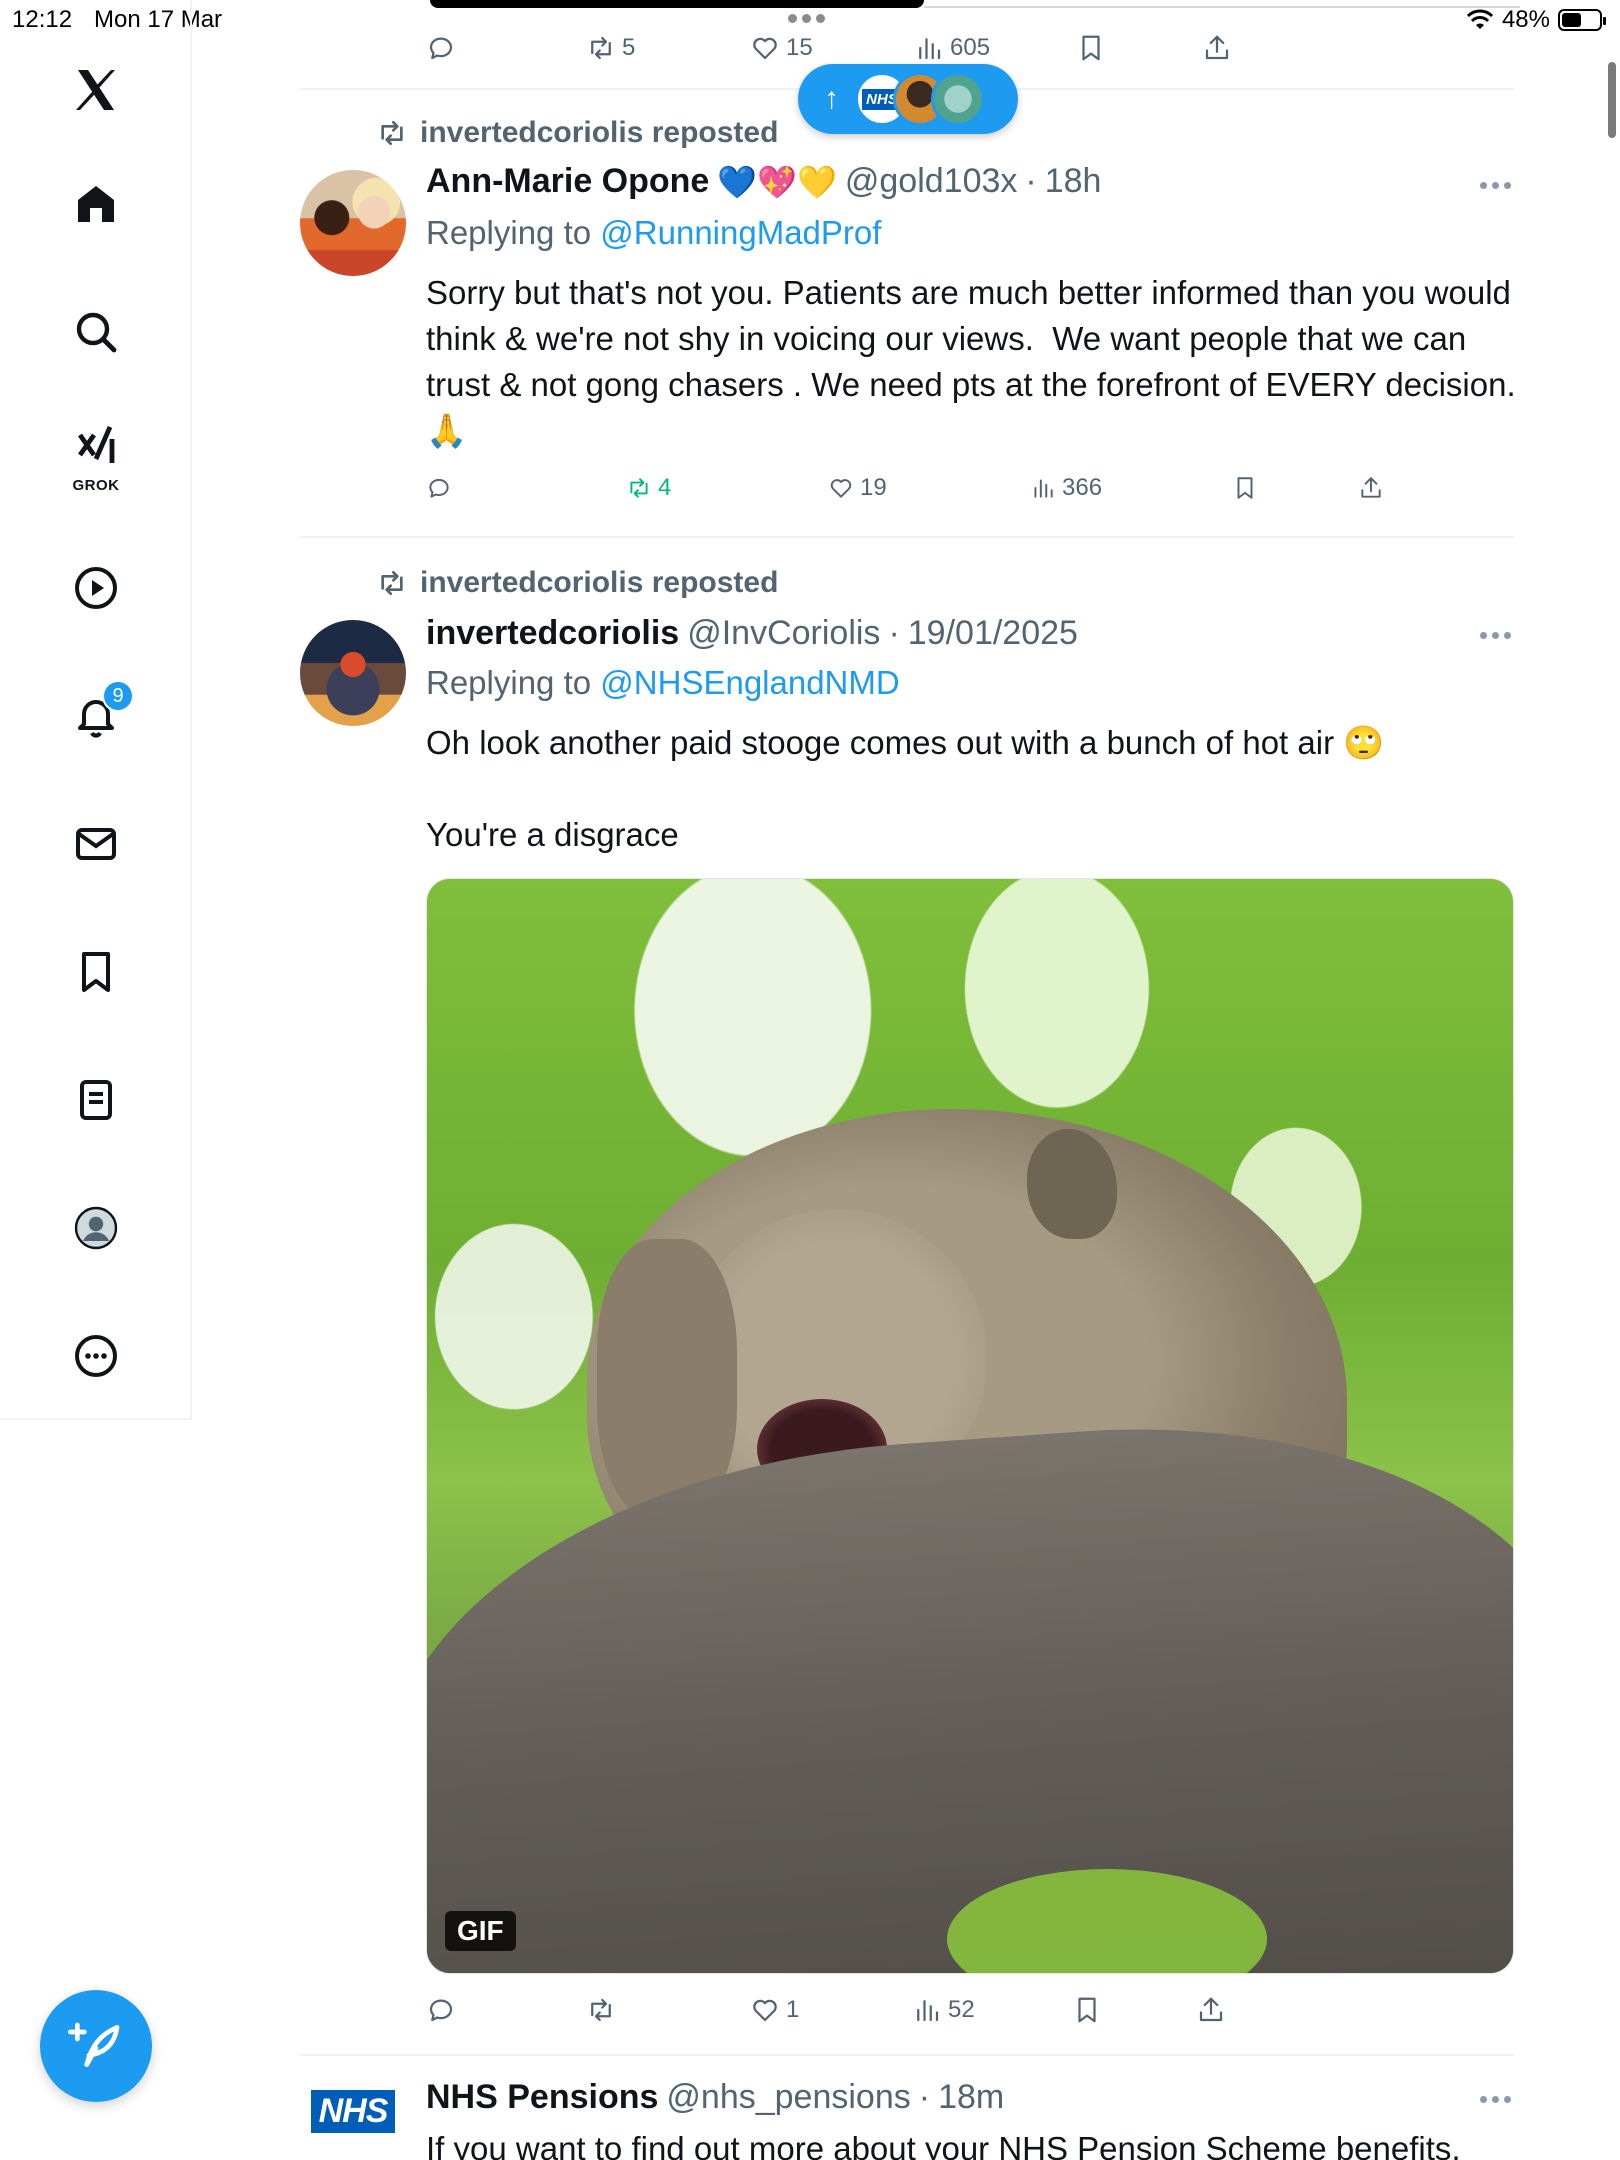  What do you see at coordinates (908, 99) in the screenshot?
I see `new-posts-pill: ↑ NHS` at bounding box center [908, 99].